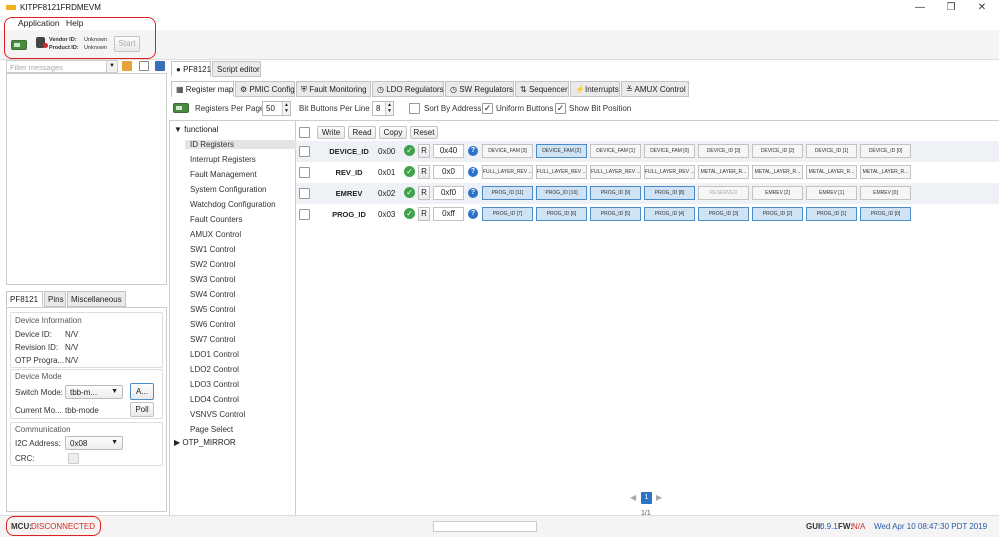 The height and width of the screenshot is (537, 999). I want to click on tree-group-functional: ▼ functional, so click(196, 129).